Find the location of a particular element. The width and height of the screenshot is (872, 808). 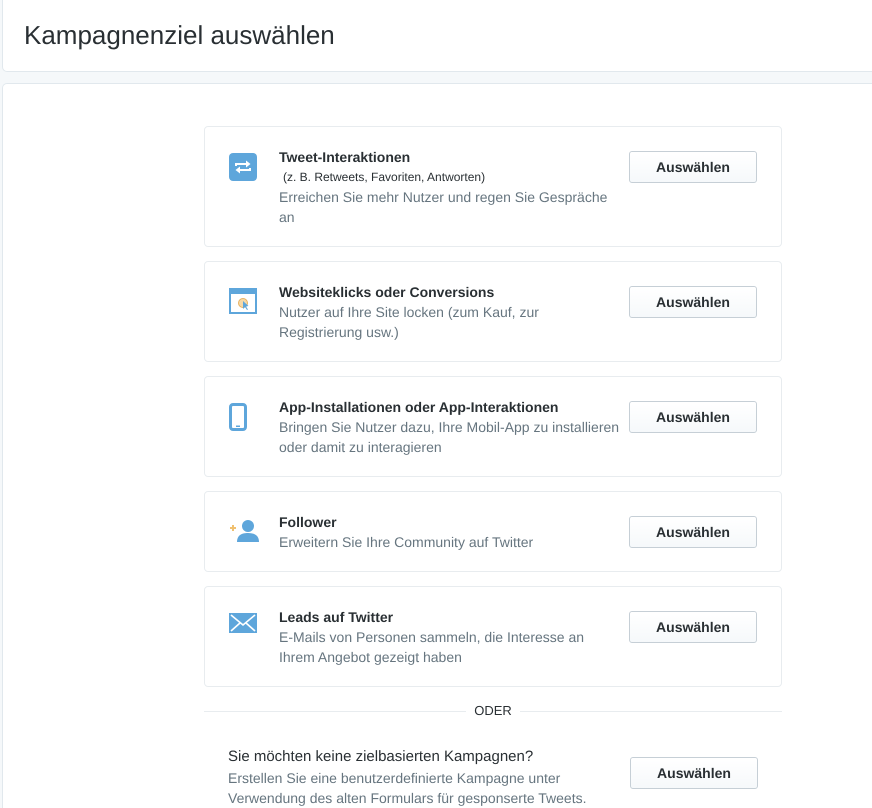

objective-title: Leads auf Twitter is located at coordinates (336, 617).